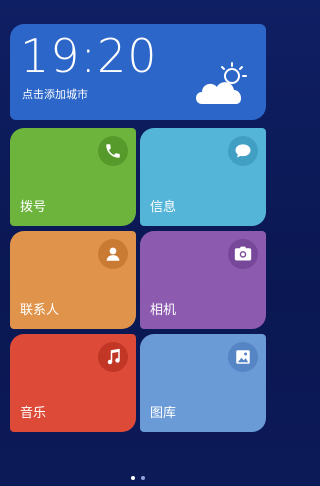 The width and height of the screenshot is (320, 486). I want to click on clock-time: 19:20, so click(89, 56).